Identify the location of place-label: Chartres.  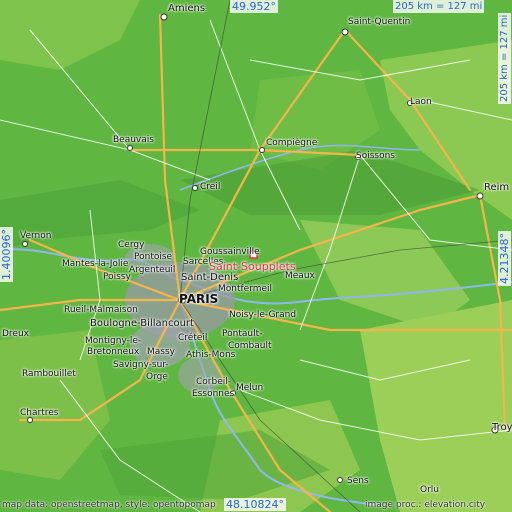
(39, 413).